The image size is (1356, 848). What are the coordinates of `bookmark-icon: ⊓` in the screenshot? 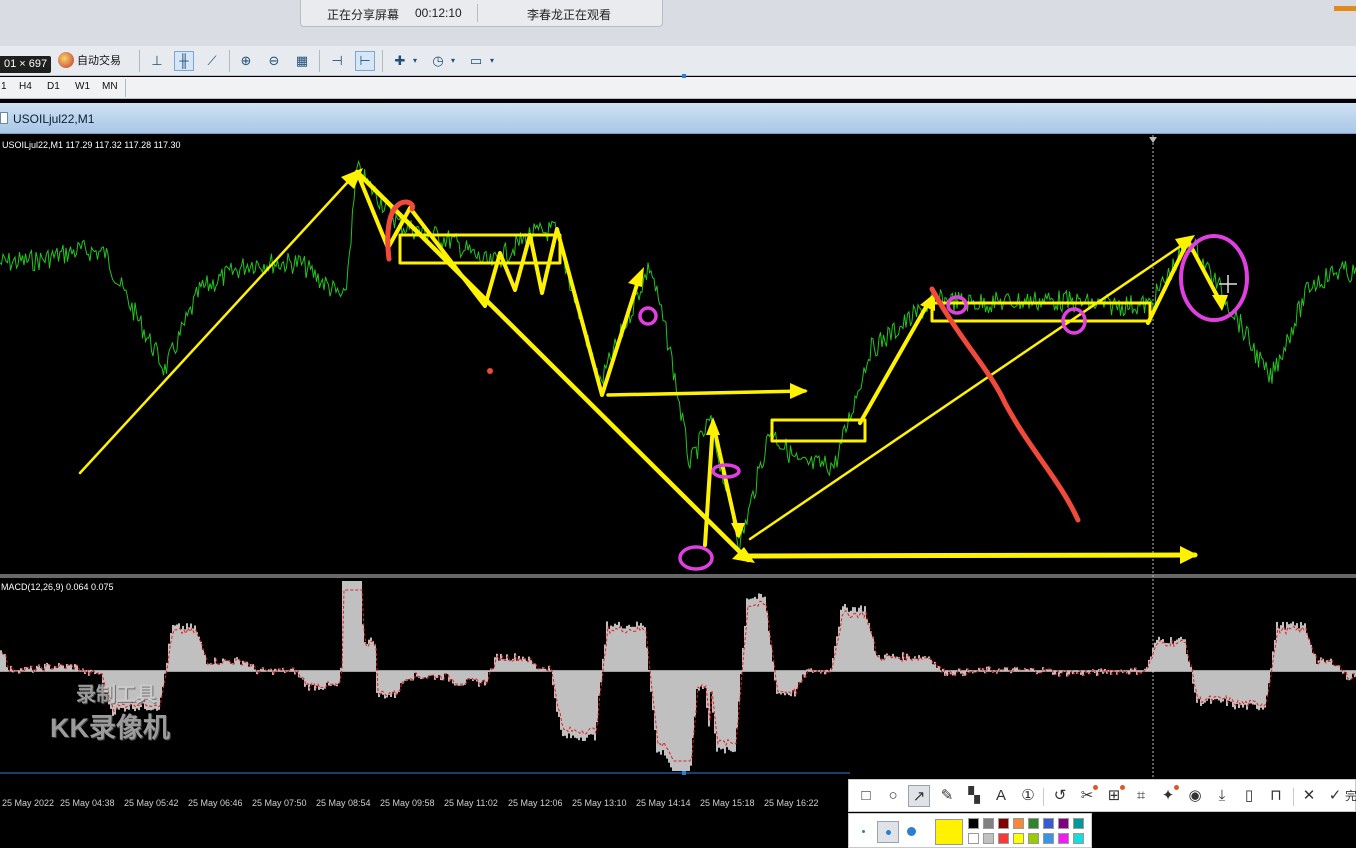 It's located at (1276, 796).